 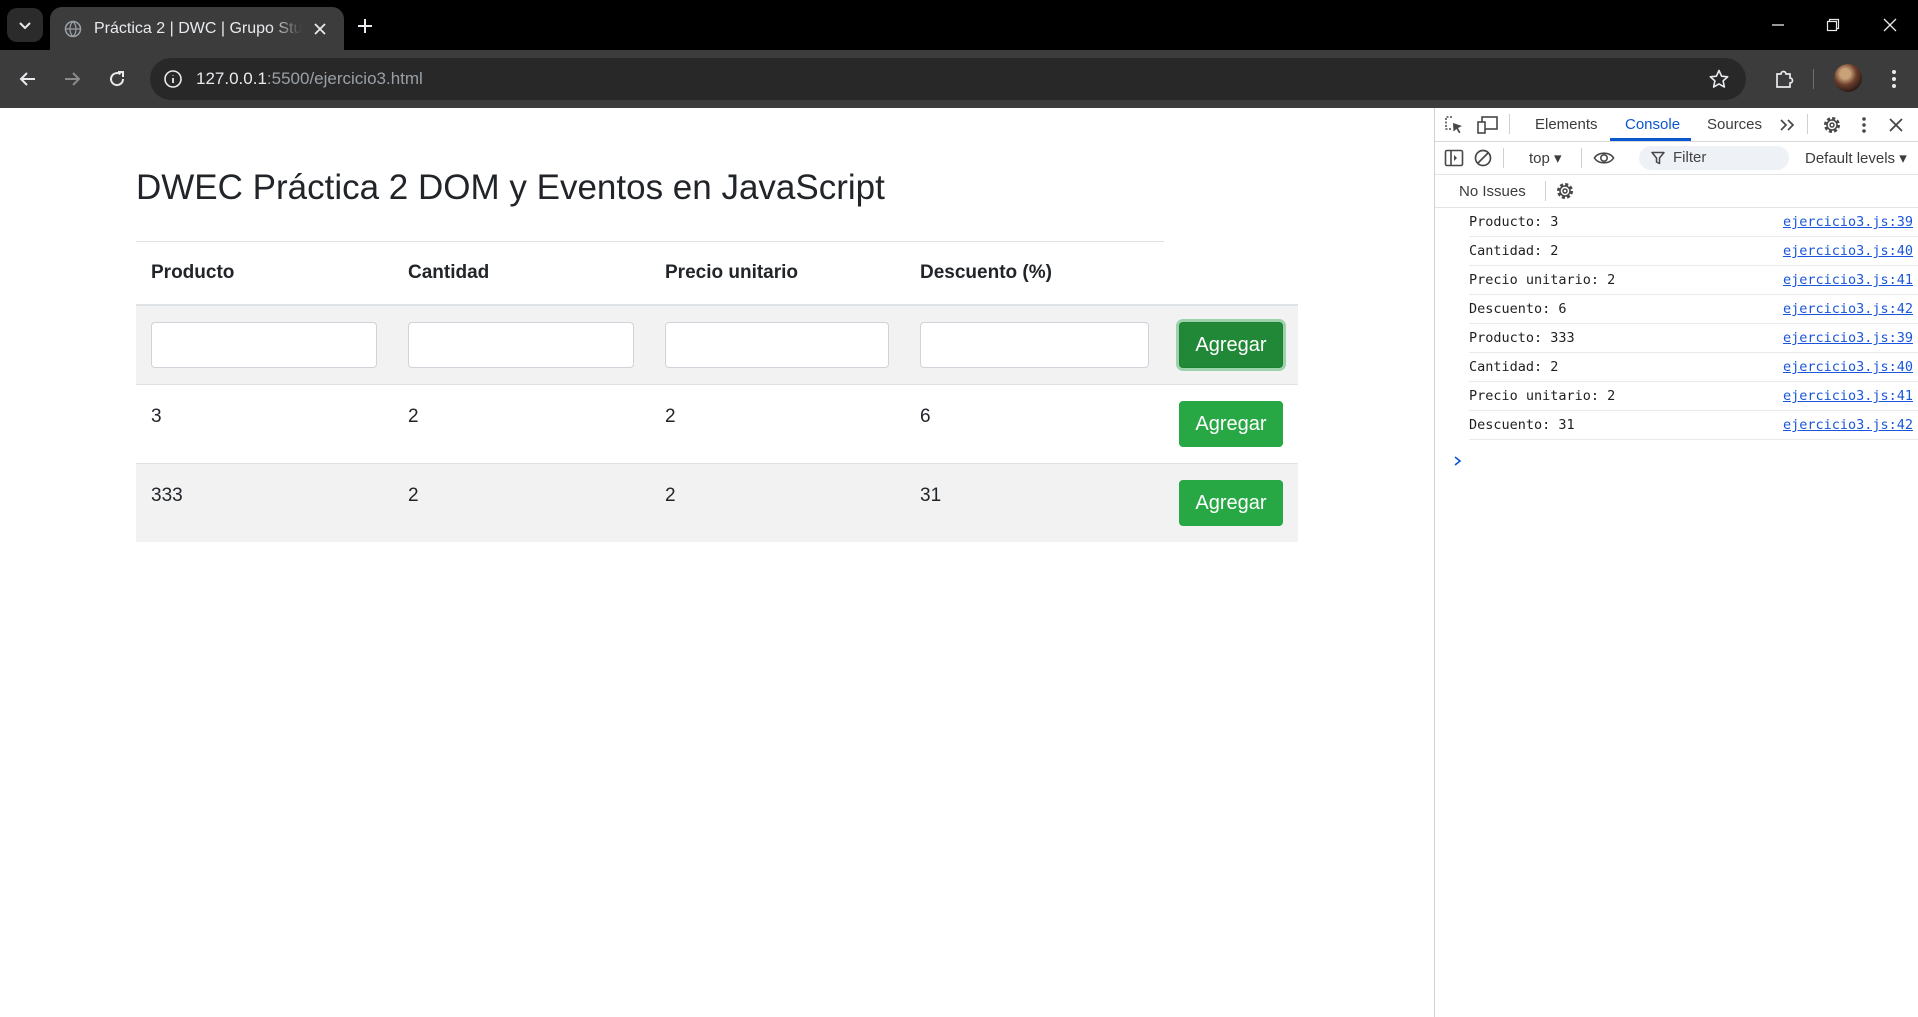 What do you see at coordinates (777, 345) in the screenshot?
I see `precio-unitario-input` at bounding box center [777, 345].